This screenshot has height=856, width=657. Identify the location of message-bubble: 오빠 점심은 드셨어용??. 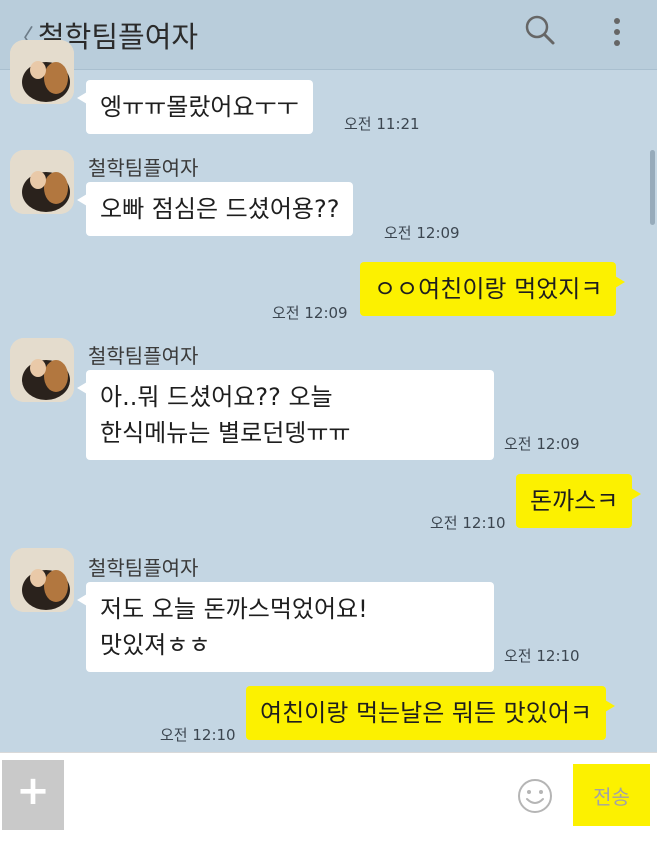
(215, 209).